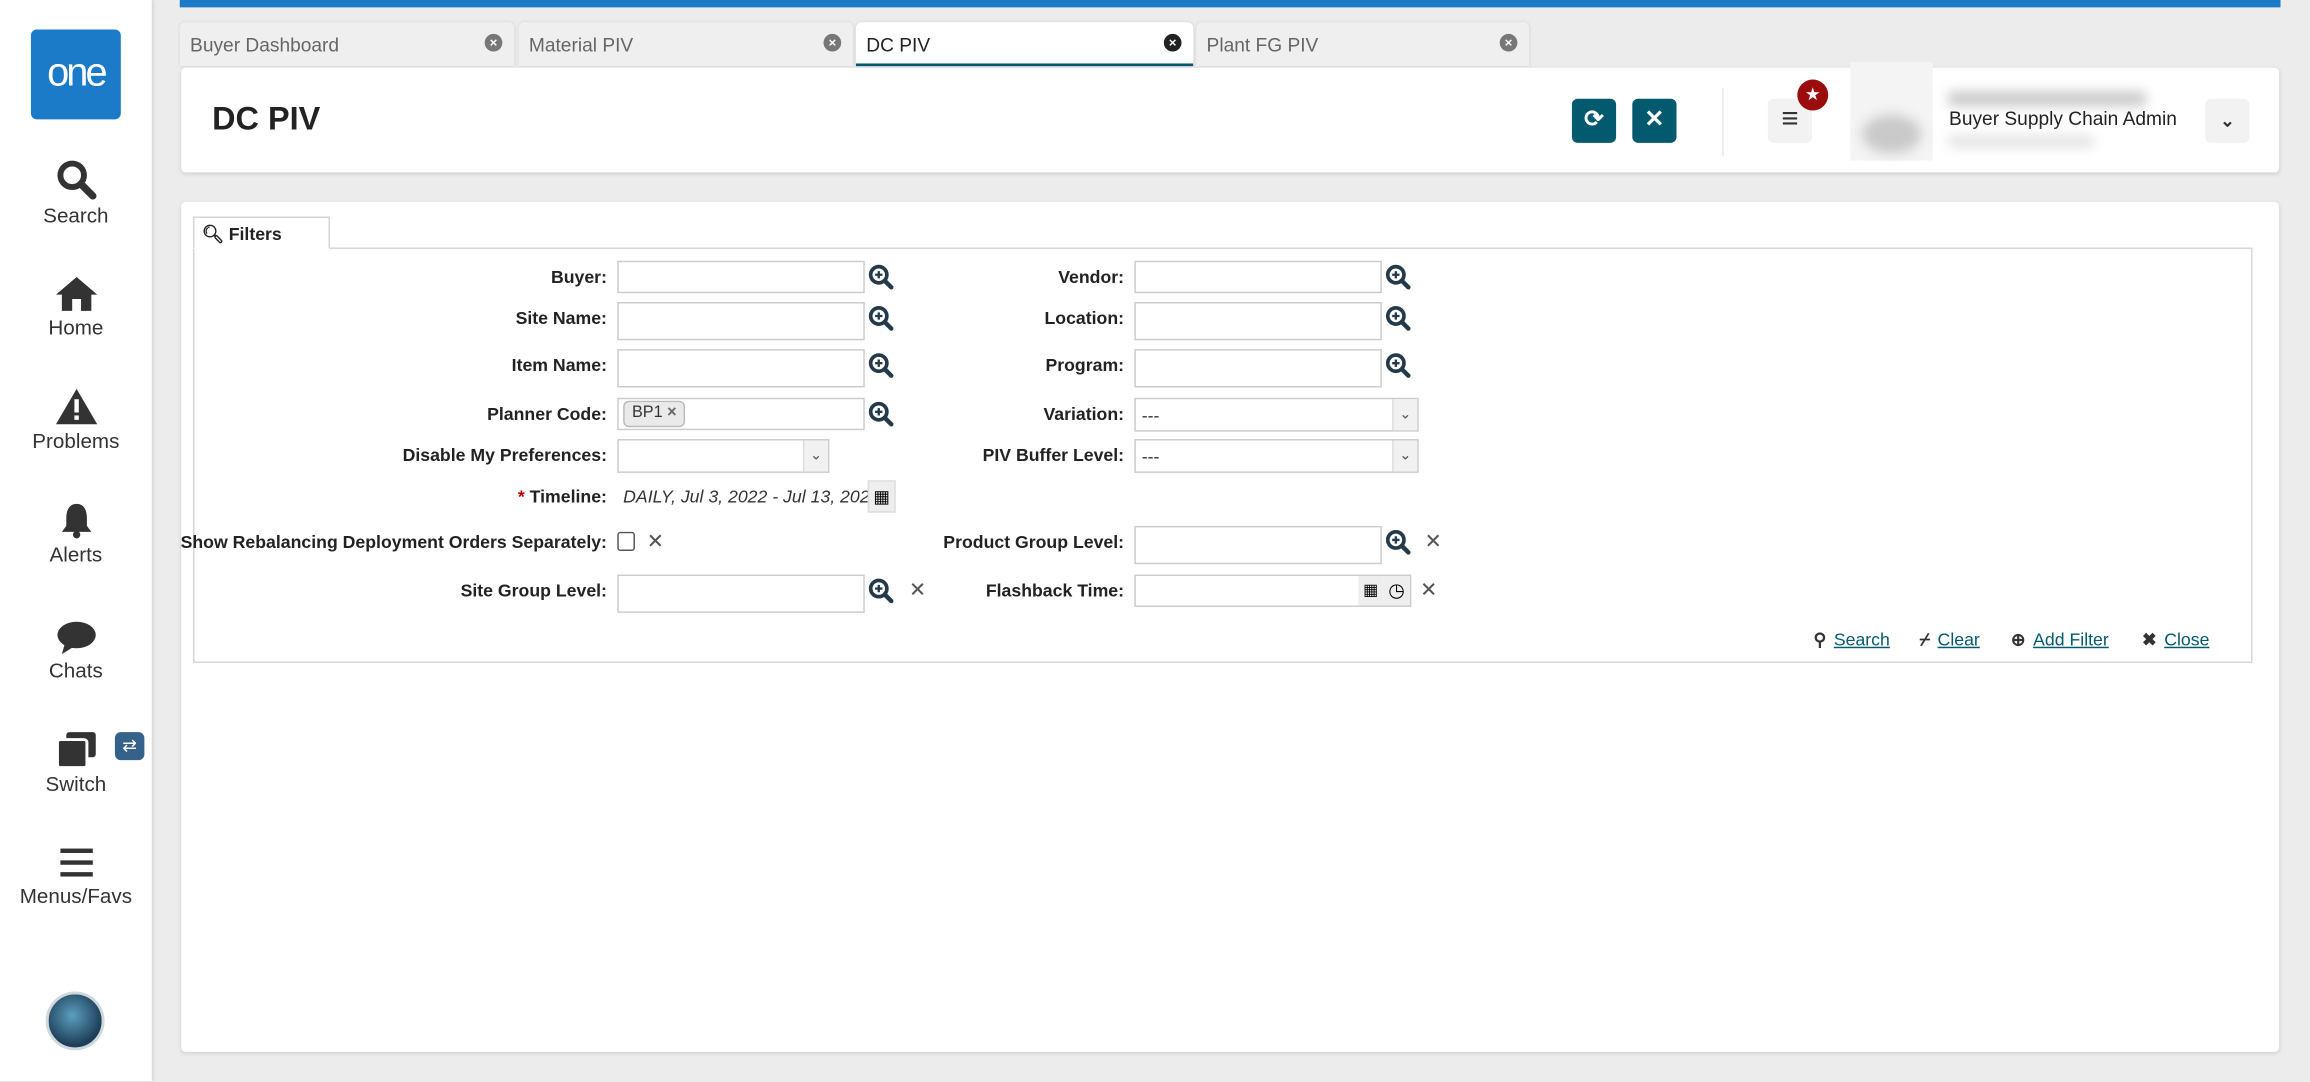  Describe the element at coordinates (1276, 456) in the screenshot. I see `piv-buffer-select: --- ⌄` at that location.